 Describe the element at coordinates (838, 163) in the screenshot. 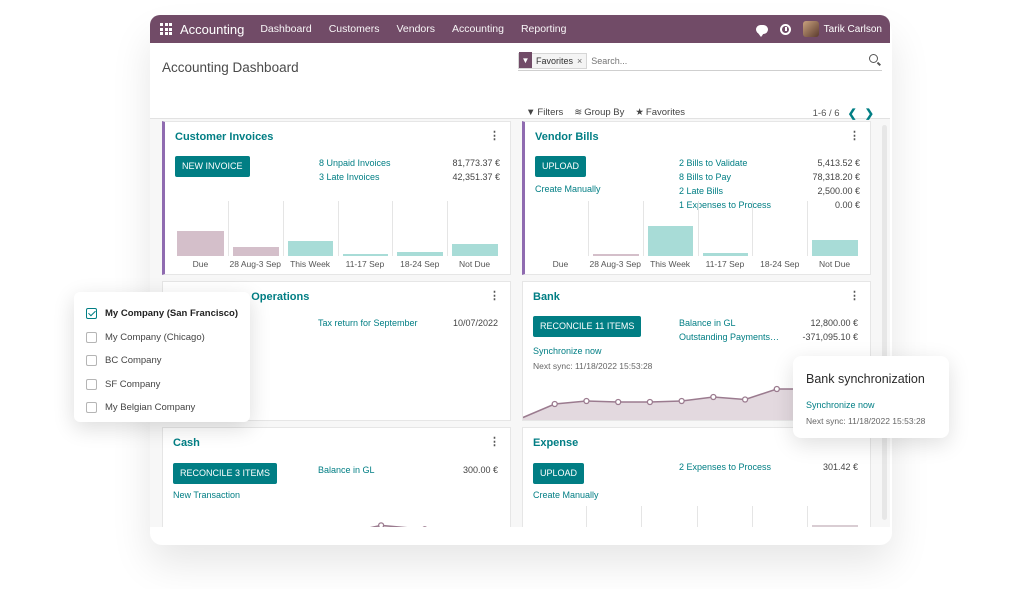

I see `bills-to-validate-amount: 5,413.52 €` at that location.